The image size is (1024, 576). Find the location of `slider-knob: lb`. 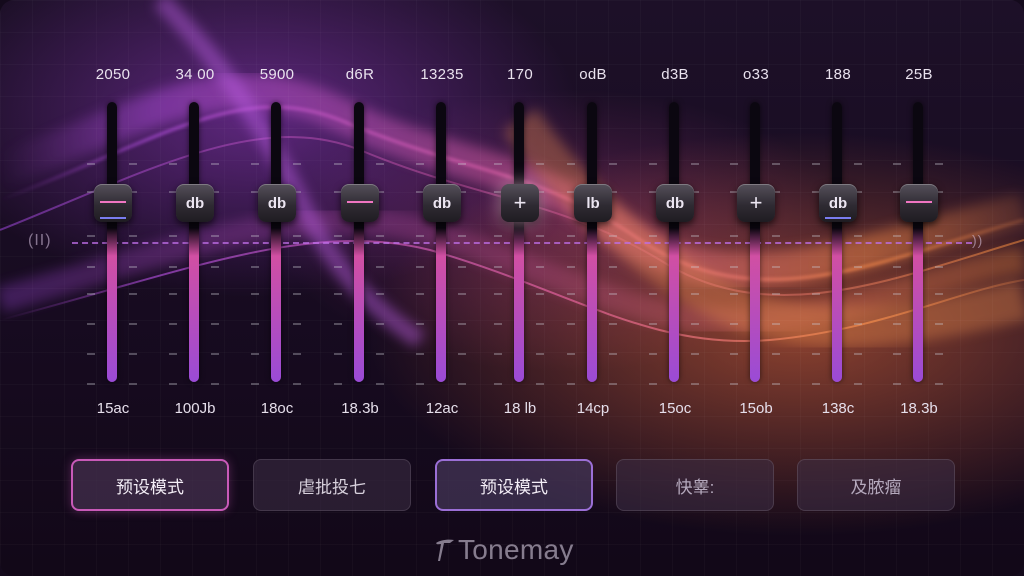

slider-knob: lb is located at coordinates (593, 203).